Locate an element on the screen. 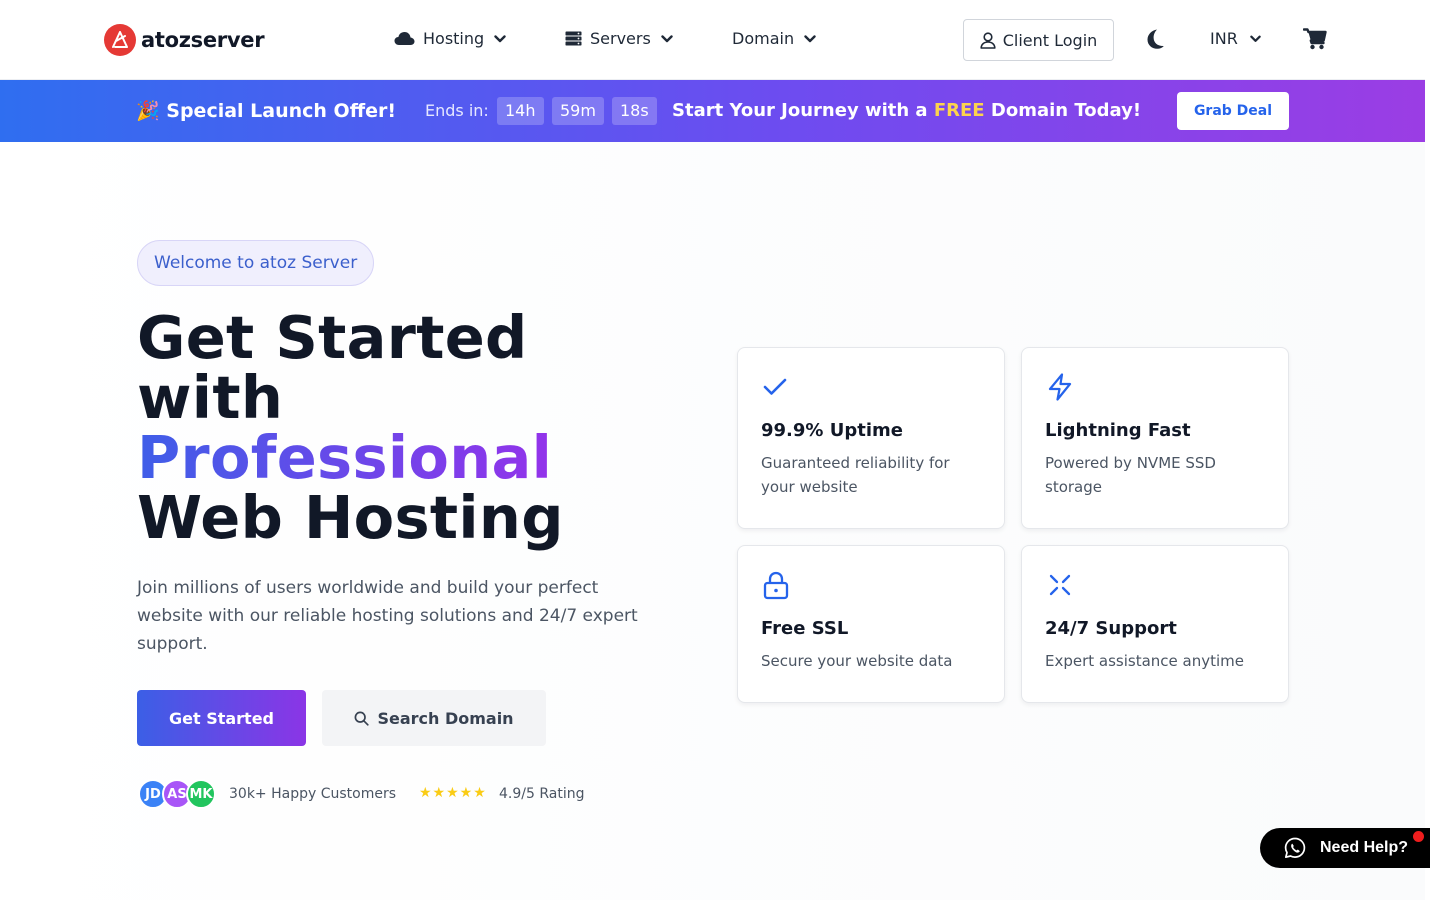  logo-text: atozserver is located at coordinates (203, 40).